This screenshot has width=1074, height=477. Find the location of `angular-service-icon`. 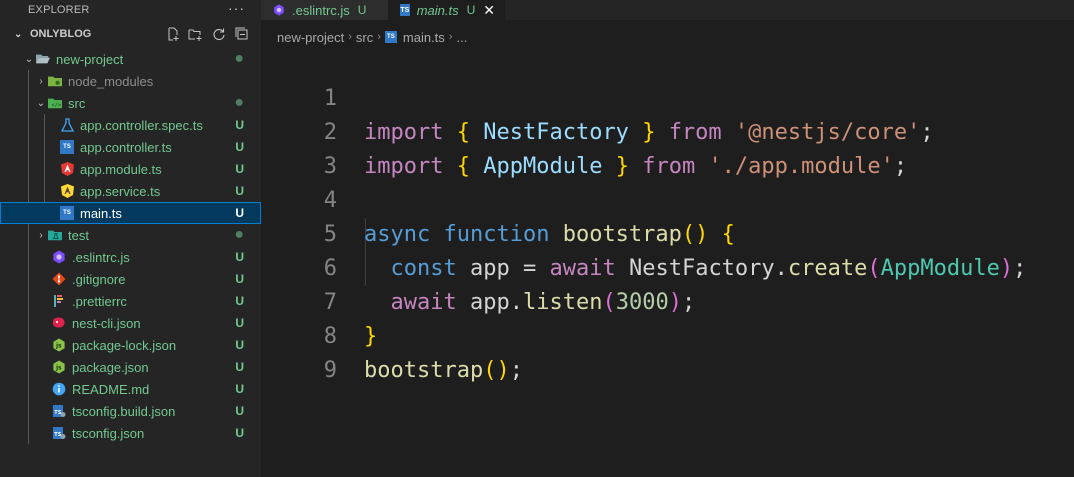

angular-service-icon is located at coordinates (67, 191).